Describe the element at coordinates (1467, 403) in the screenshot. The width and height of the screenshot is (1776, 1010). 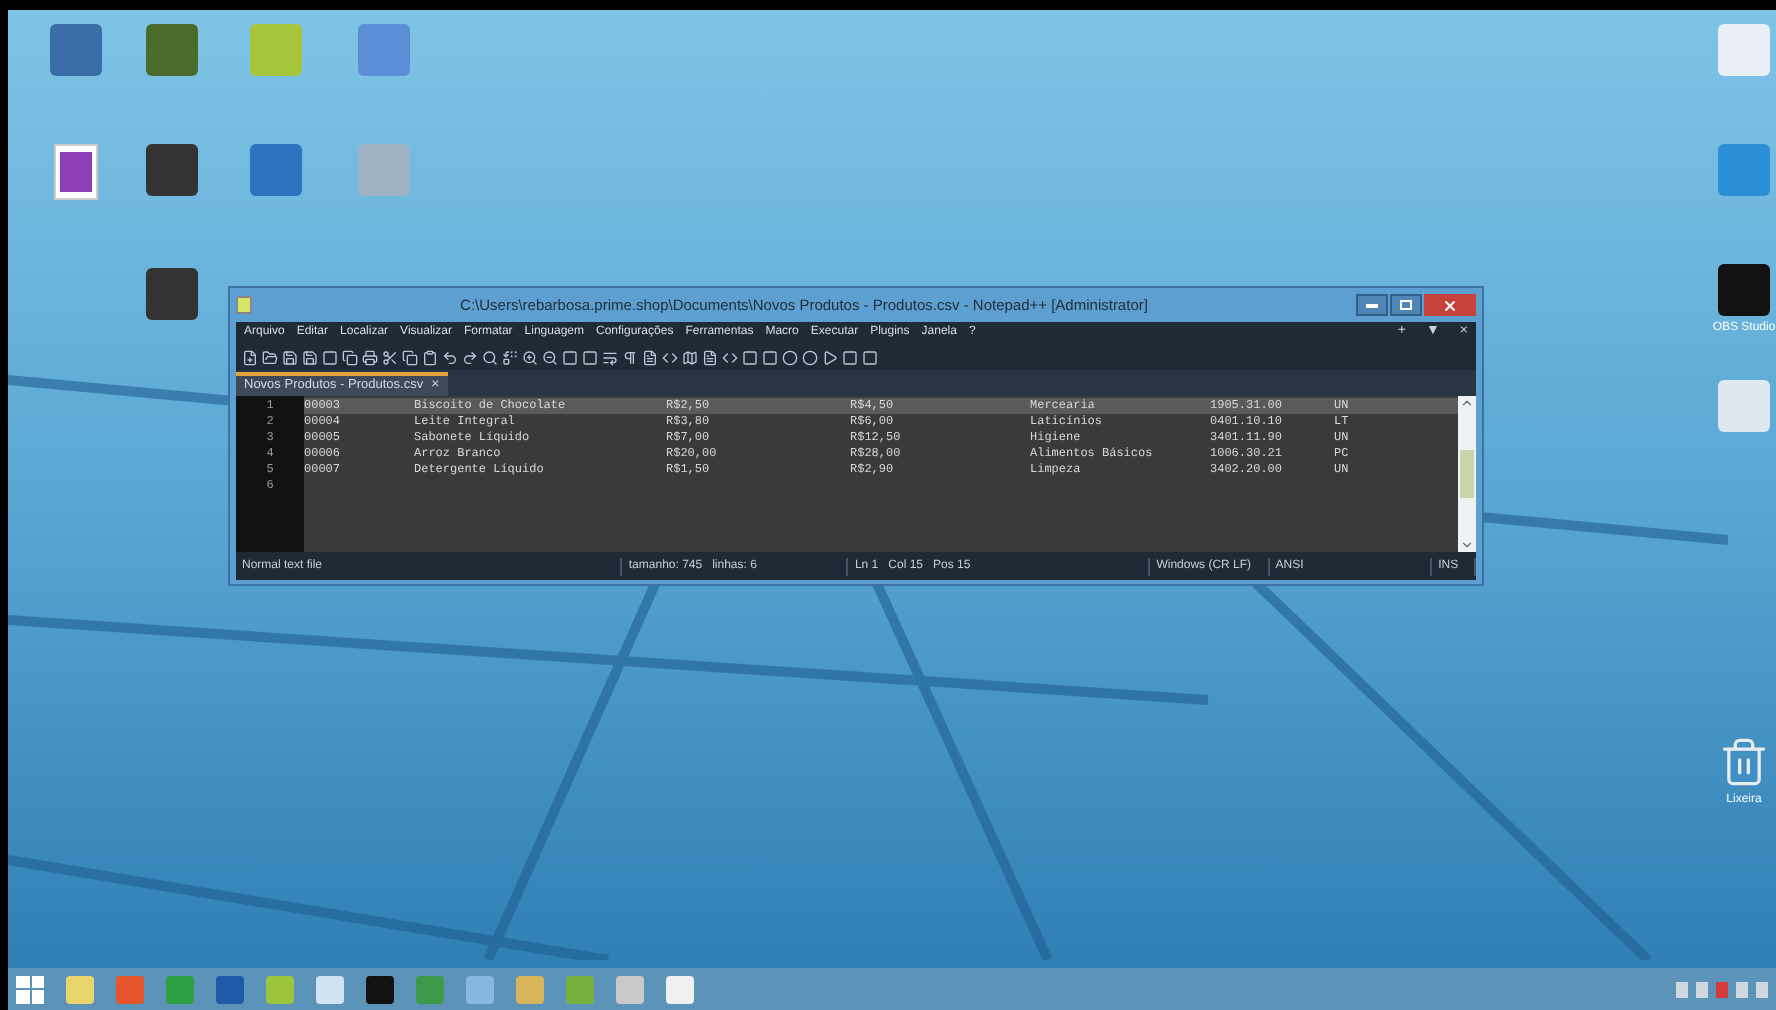
I see `scroll-up-icon` at that location.